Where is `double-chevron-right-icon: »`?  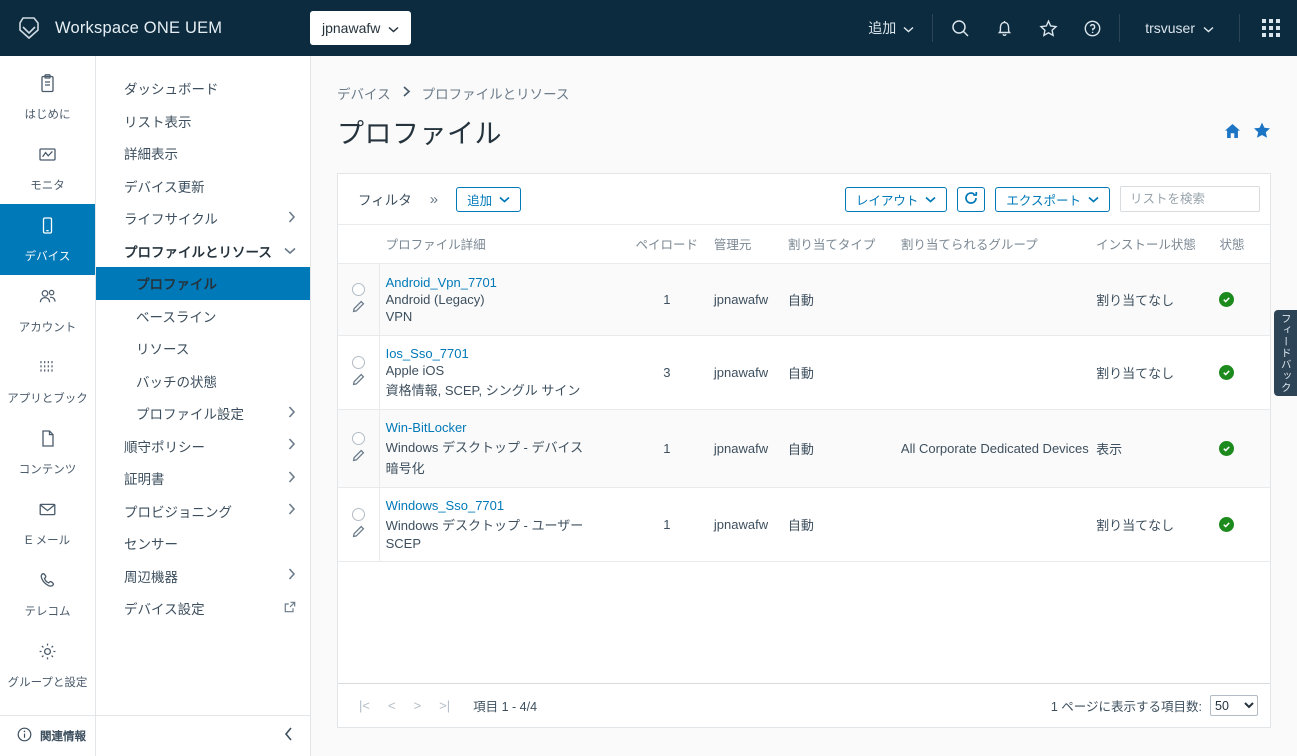 double-chevron-right-icon: » is located at coordinates (439, 199).